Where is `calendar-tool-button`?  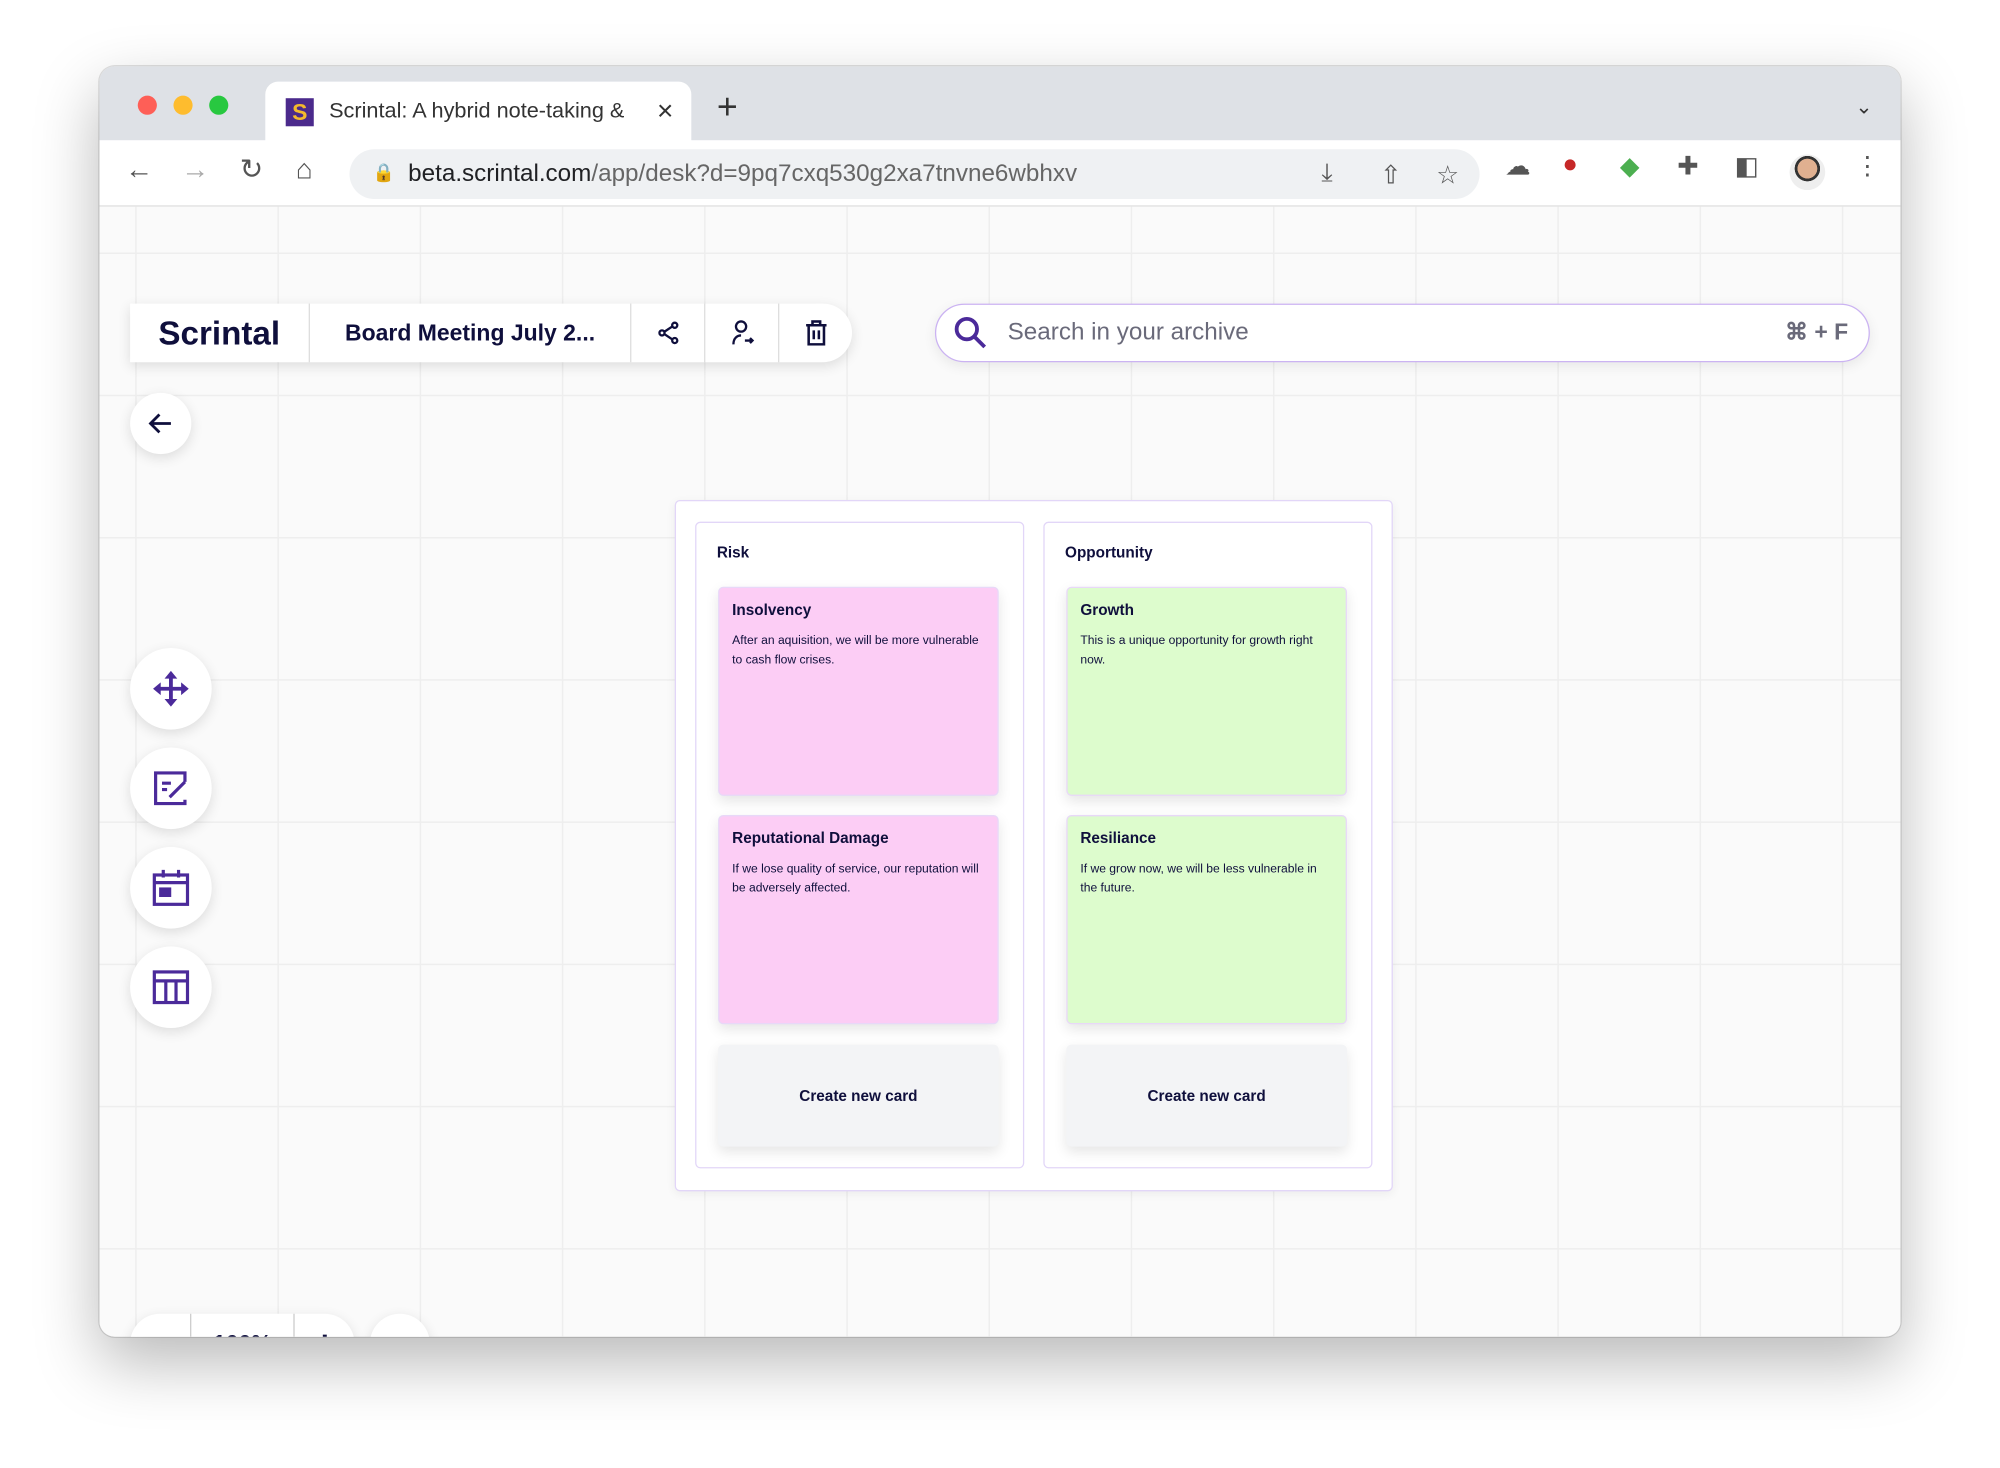
calendar-tool-button is located at coordinates (171, 887).